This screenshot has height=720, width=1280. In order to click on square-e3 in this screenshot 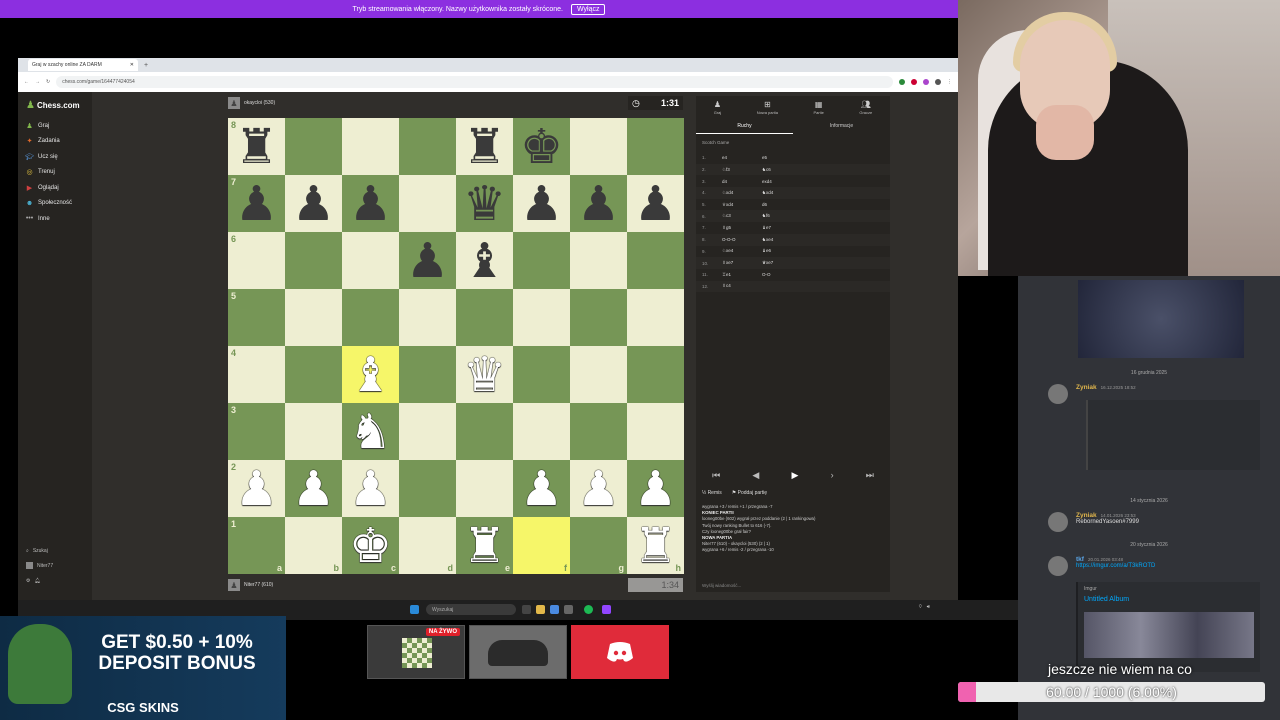, I will do `click(484, 431)`.